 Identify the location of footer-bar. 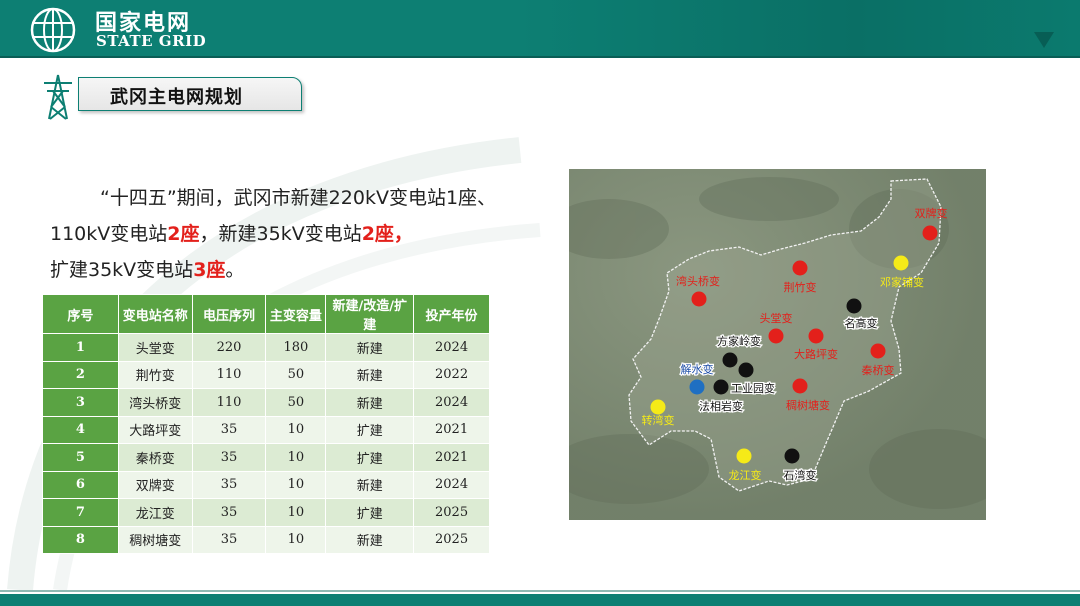
(540, 600).